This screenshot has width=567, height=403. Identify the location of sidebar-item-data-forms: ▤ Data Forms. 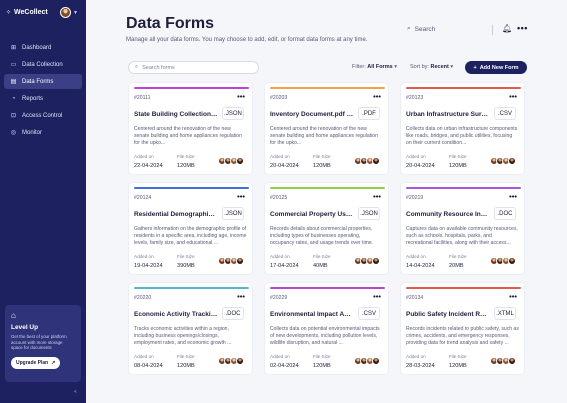
(43, 81).